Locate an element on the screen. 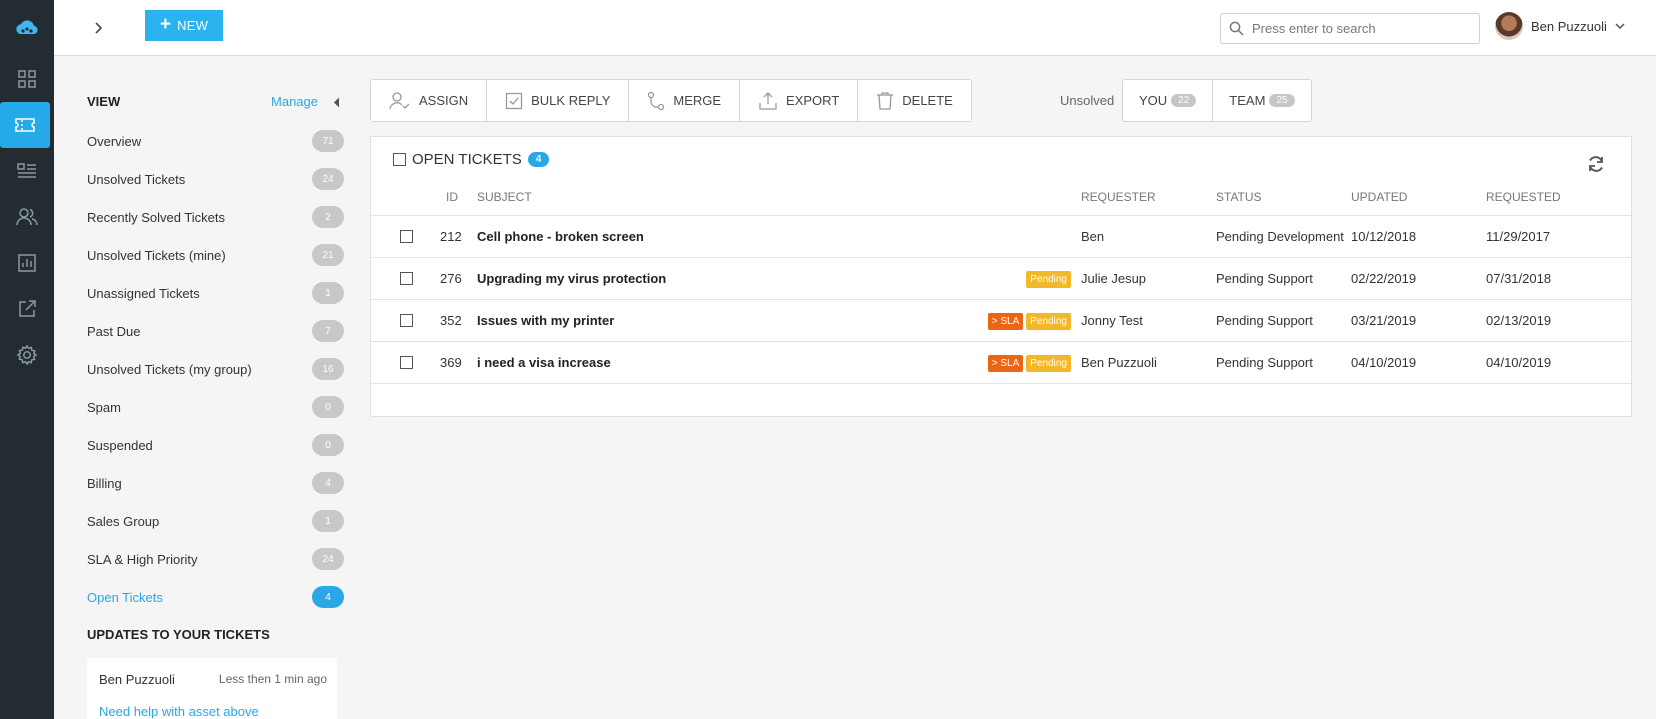  app-logo is located at coordinates (27, 28).